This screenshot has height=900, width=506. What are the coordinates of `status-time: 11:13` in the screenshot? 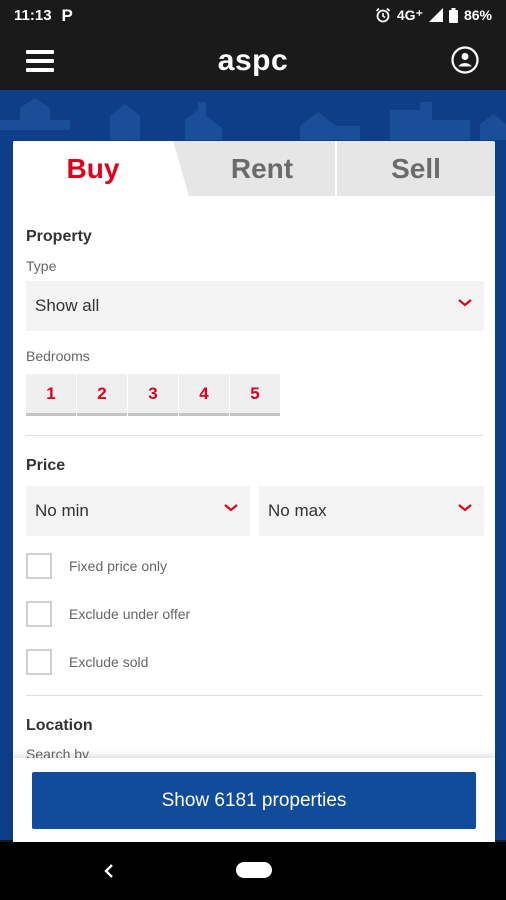 It's located at (33, 15).